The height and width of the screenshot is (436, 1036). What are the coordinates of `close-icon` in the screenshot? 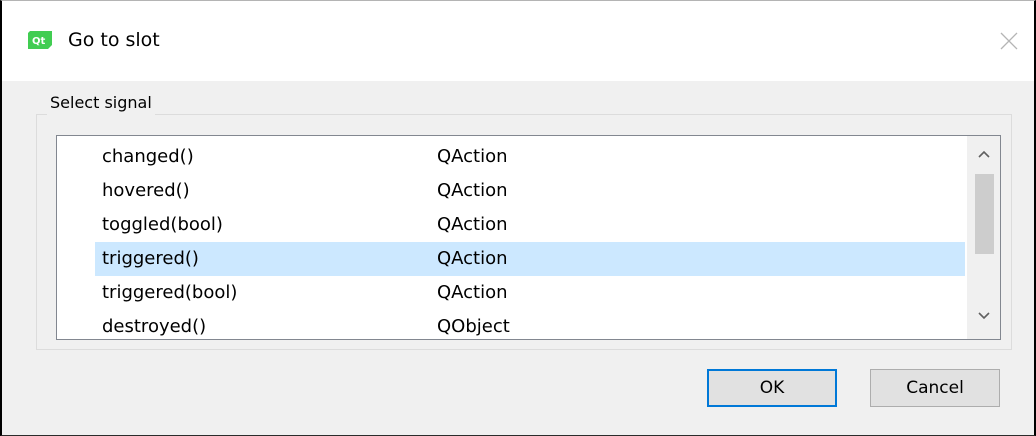 It's located at (1009, 50).